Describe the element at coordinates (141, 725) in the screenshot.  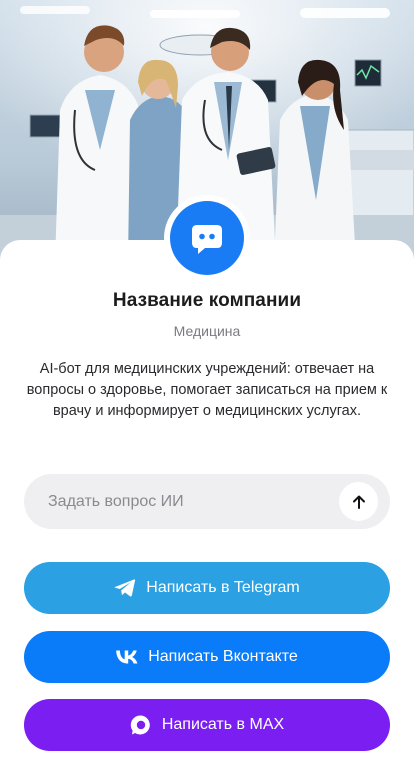
I see `max-icon` at that location.